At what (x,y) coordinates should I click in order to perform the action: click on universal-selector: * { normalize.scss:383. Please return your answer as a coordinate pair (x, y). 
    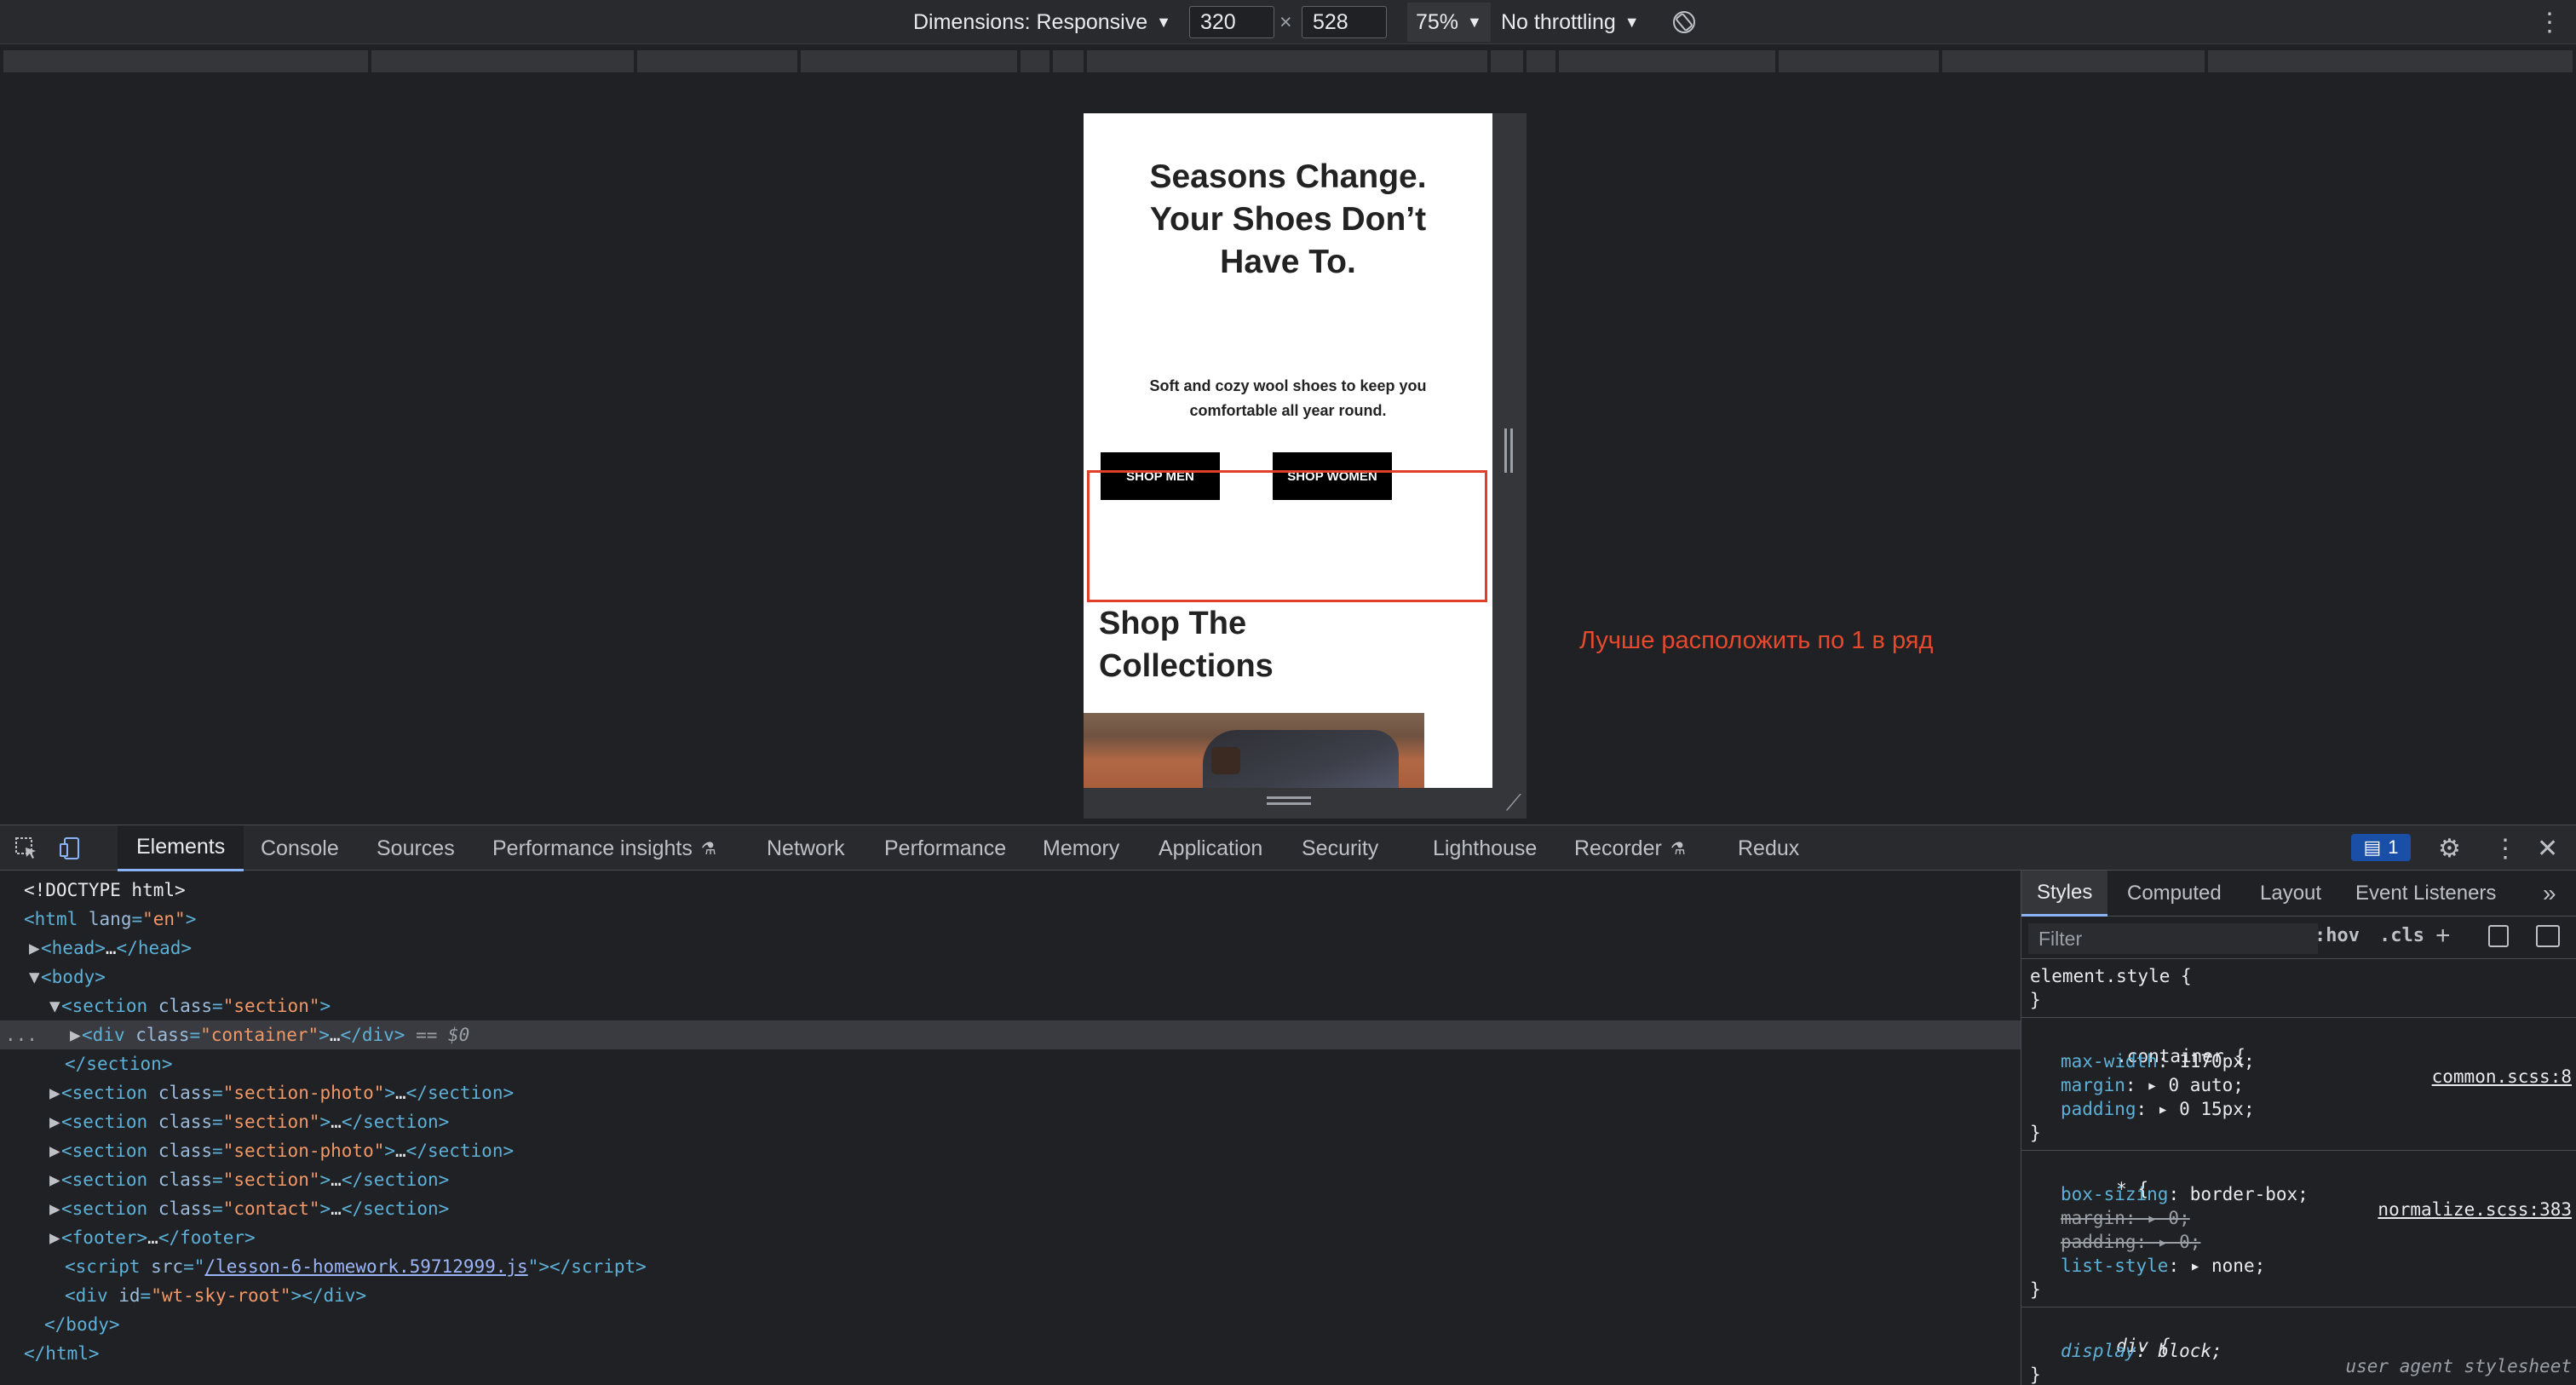
    Looking at the image, I should click on (2299, 1189).